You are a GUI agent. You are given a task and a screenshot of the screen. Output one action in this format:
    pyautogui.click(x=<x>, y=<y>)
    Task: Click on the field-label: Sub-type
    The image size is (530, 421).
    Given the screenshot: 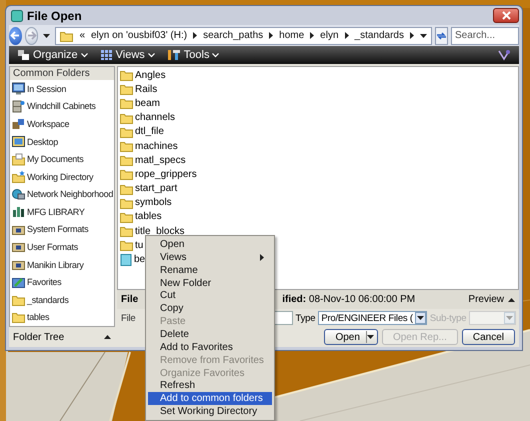 What is the action you would take?
    pyautogui.click(x=448, y=318)
    